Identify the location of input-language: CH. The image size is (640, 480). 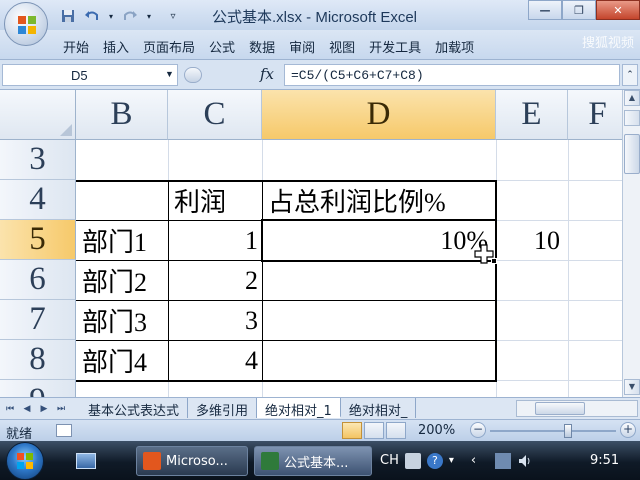
(389, 460).